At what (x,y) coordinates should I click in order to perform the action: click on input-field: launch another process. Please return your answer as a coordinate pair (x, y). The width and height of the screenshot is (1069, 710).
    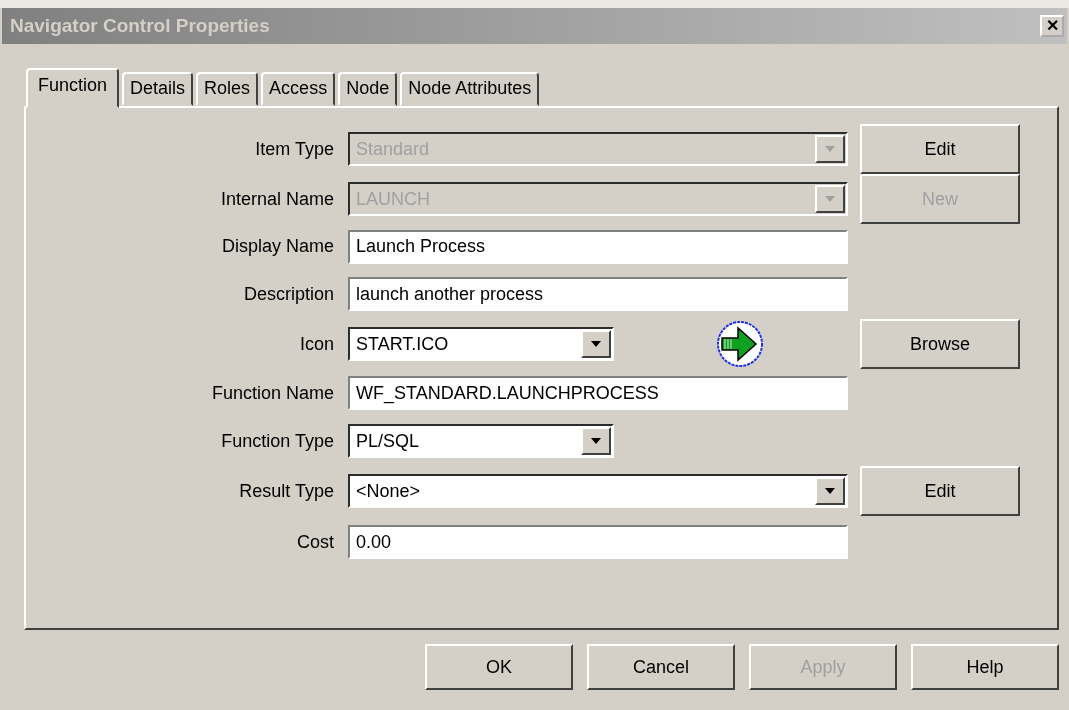
    Looking at the image, I should click on (598, 294).